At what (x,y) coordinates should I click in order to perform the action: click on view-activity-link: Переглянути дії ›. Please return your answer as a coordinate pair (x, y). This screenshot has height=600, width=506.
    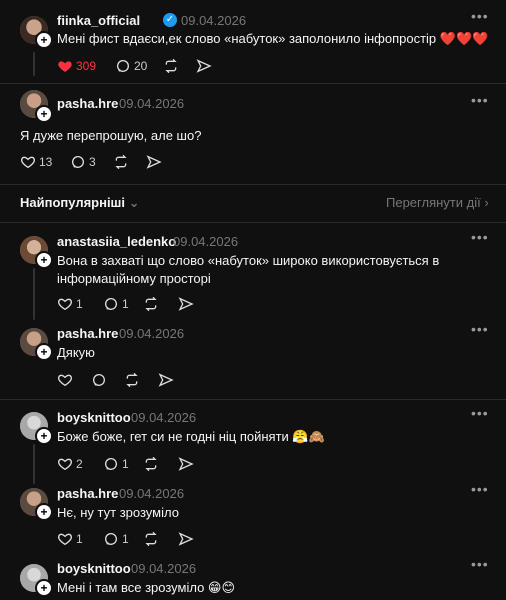
    Looking at the image, I should click on (437, 202).